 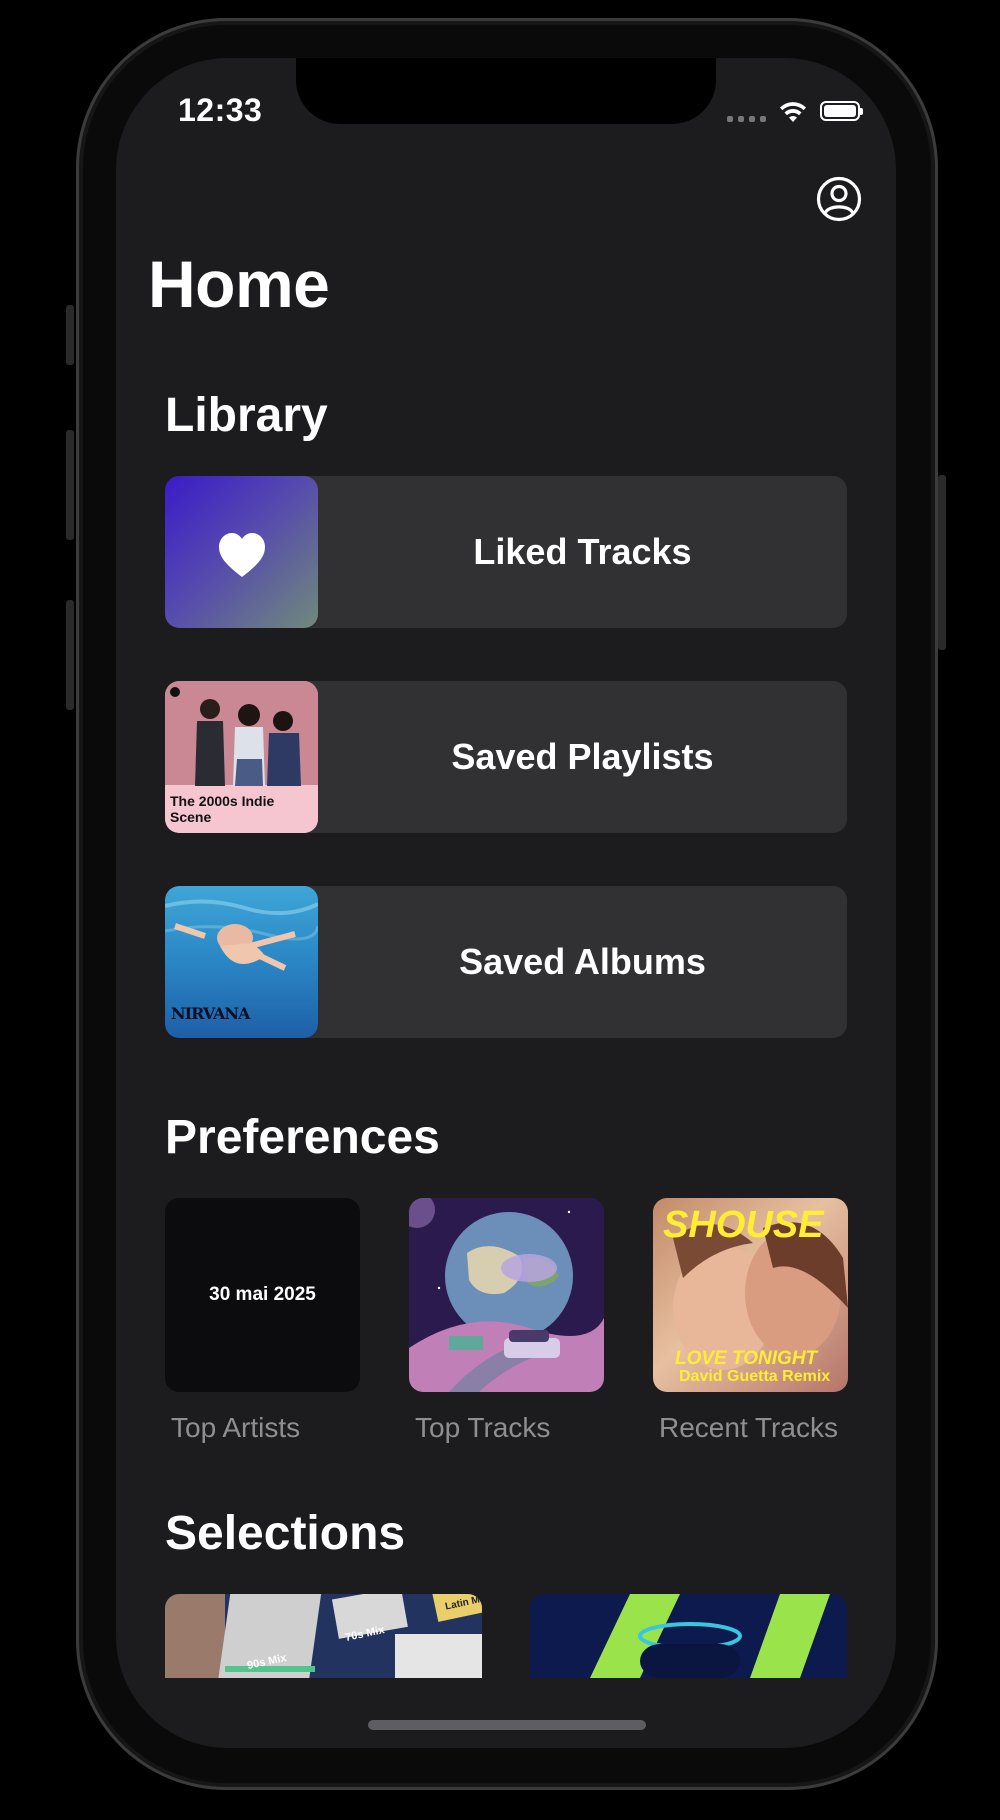 What do you see at coordinates (483, 1427) in the screenshot?
I see `top-tracks-label: Top Tracks` at bounding box center [483, 1427].